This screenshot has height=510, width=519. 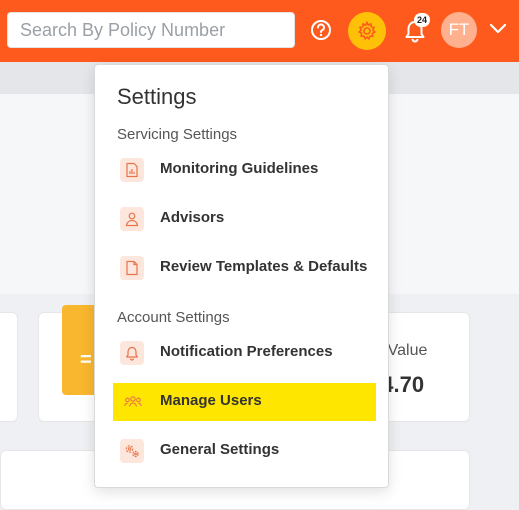 What do you see at coordinates (173, 317) in the screenshot?
I see `account-settings-heading: Account Settings` at bounding box center [173, 317].